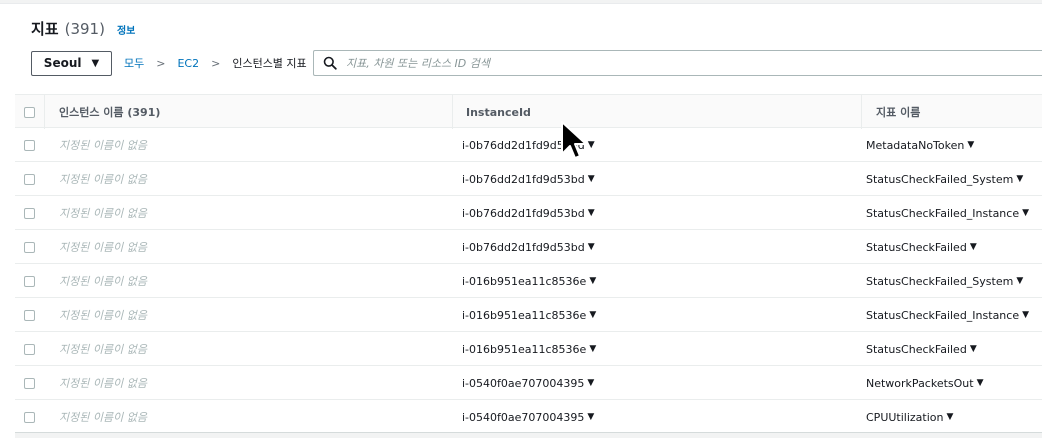  Describe the element at coordinates (62, 63) in the screenshot. I see `region-label: Seoul` at that location.